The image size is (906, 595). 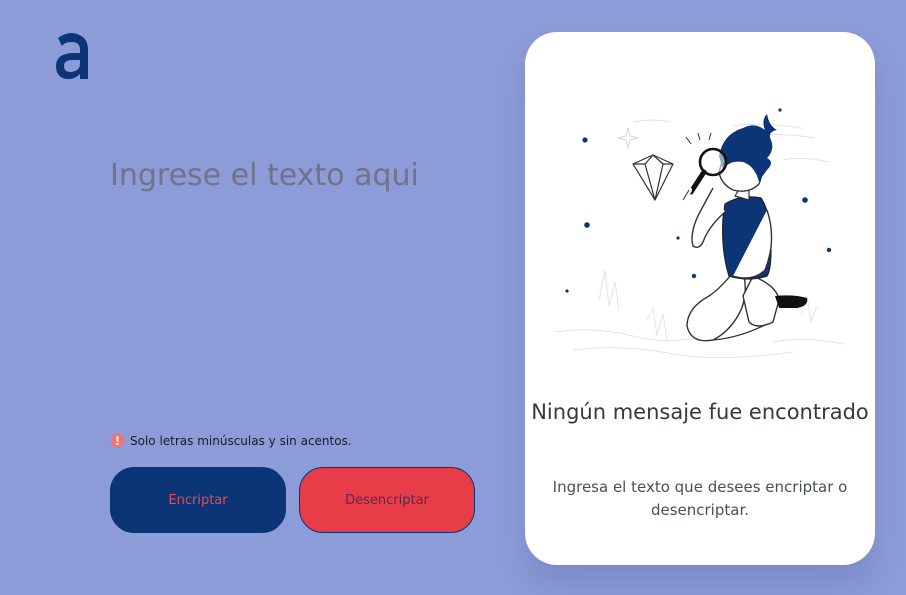 What do you see at coordinates (699, 233) in the screenshot?
I see `person-searching-illustration` at bounding box center [699, 233].